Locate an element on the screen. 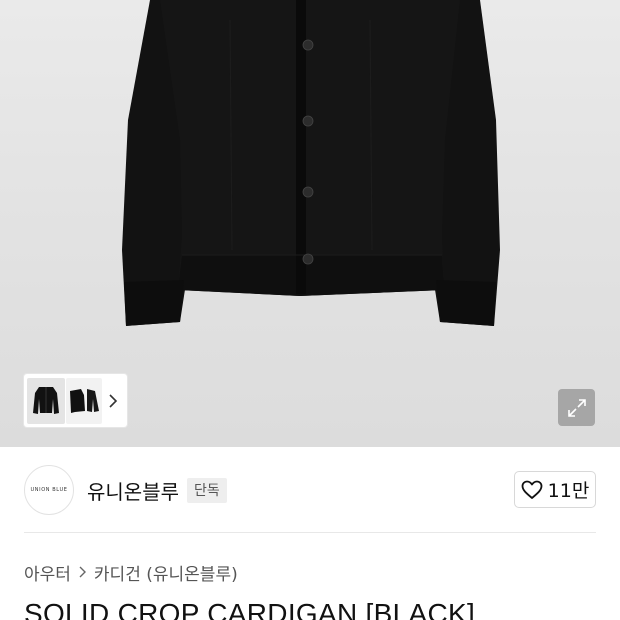 The height and width of the screenshot is (620, 620). like-button: 11만 is located at coordinates (555, 489).